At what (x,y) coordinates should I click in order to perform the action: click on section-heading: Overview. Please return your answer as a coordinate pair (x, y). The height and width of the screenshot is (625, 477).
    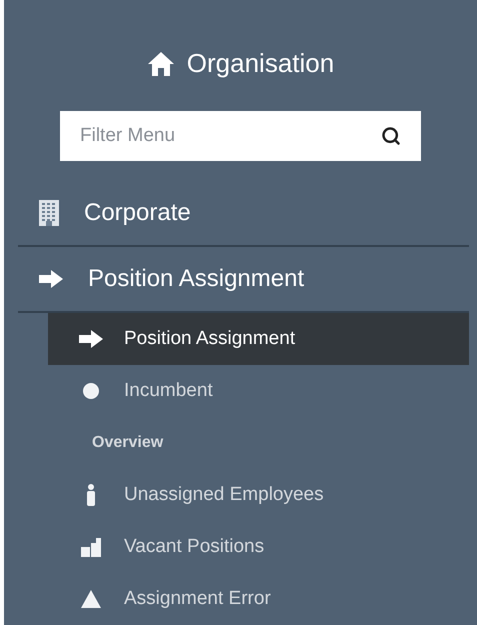
    Looking at the image, I should click on (127, 443).